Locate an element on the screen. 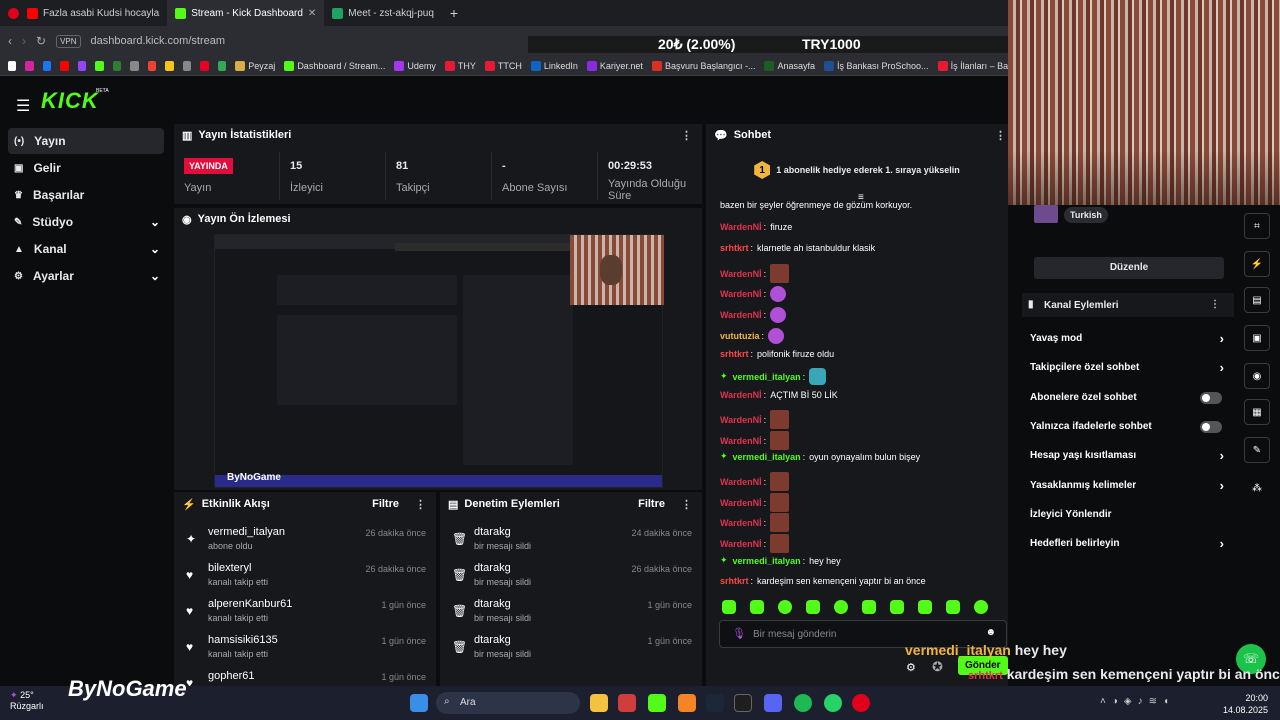 The width and height of the screenshot is (1280, 720). weather-widget: ✦ 25° Rüzgarlı is located at coordinates (27, 700).